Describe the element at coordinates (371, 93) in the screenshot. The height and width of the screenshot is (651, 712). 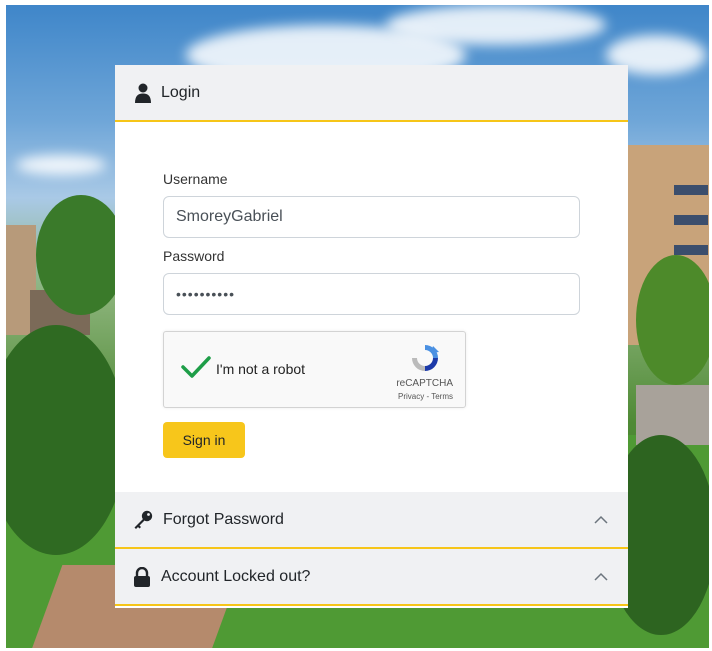
I see `login-header: Login` at that location.